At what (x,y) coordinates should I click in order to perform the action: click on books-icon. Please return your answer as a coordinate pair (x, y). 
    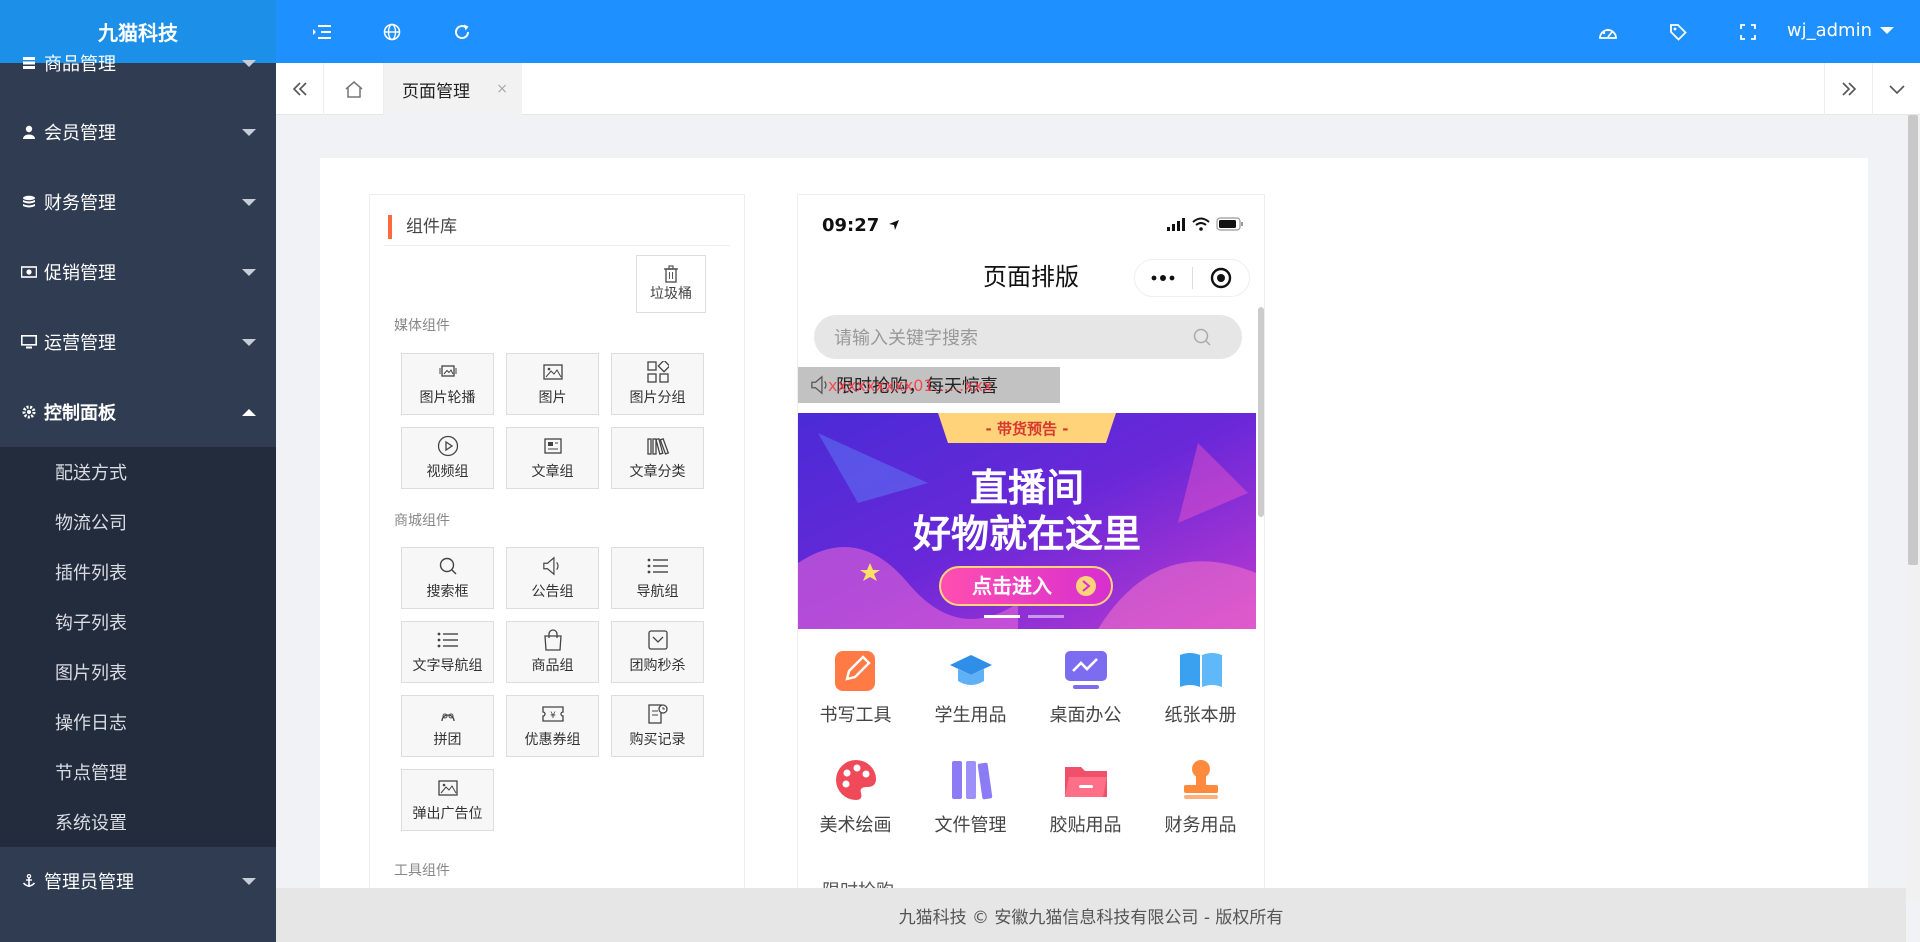
    Looking at the image, I should click on (657, 446).